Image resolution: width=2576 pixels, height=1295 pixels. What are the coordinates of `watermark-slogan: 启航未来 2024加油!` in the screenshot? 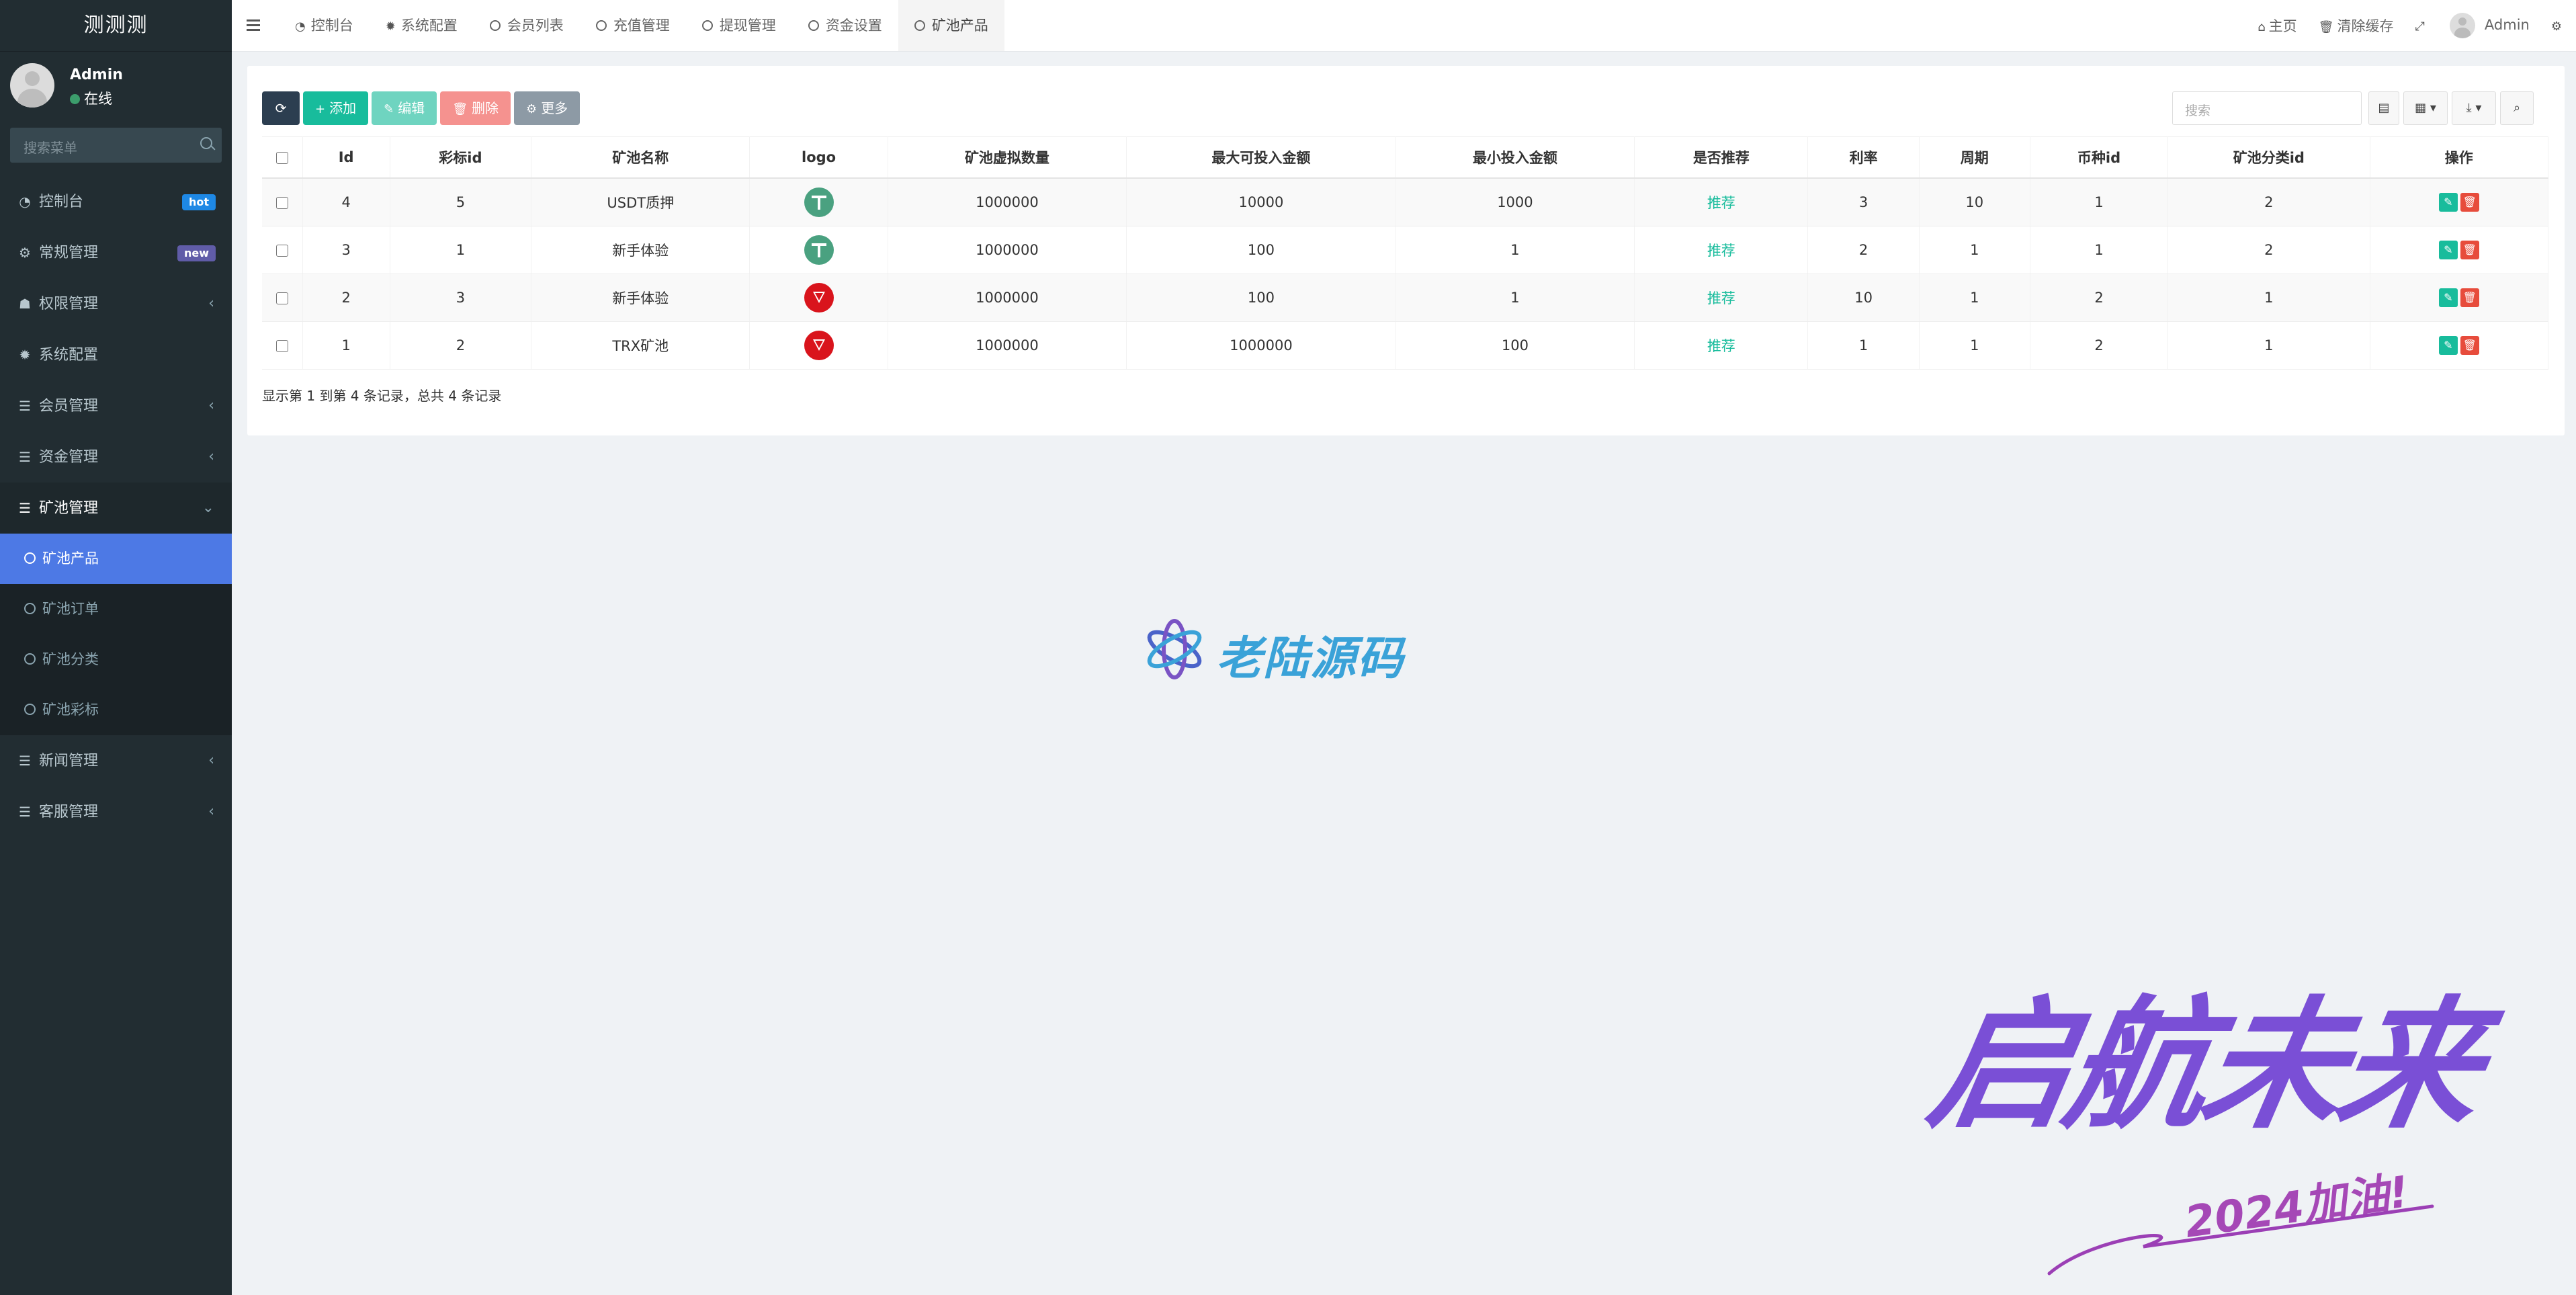 It's located at (2242, 1119).